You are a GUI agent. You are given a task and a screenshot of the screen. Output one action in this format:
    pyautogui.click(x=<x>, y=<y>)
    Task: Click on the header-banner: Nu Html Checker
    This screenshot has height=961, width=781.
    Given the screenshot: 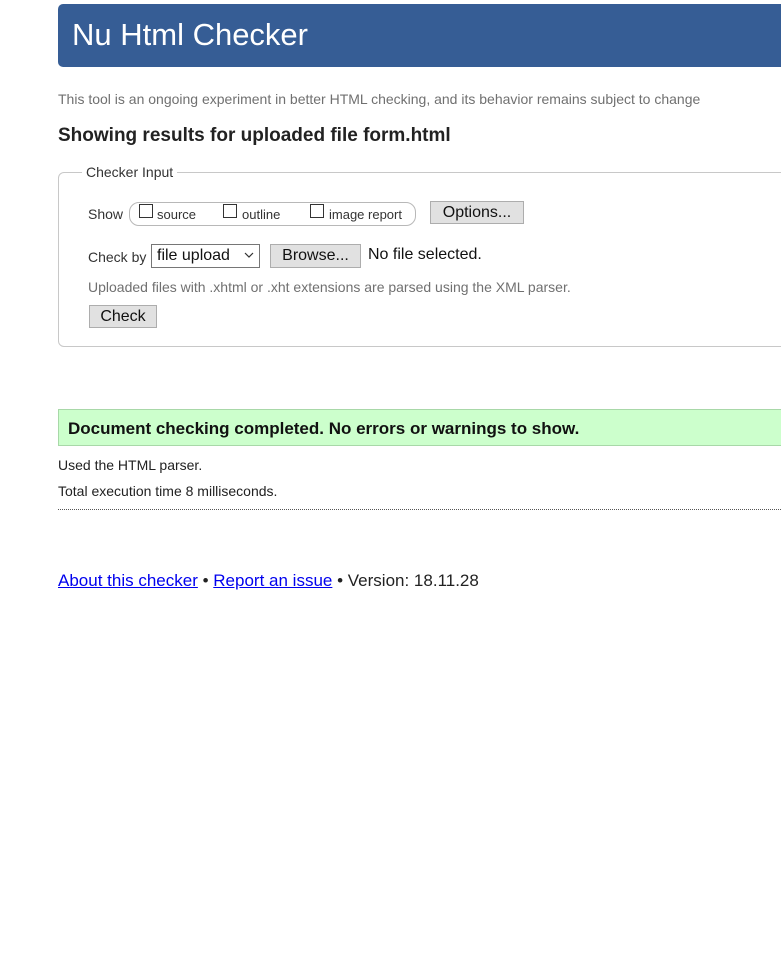 What is the action you would take?
    pyautogui.click(x=419, y=35)
    